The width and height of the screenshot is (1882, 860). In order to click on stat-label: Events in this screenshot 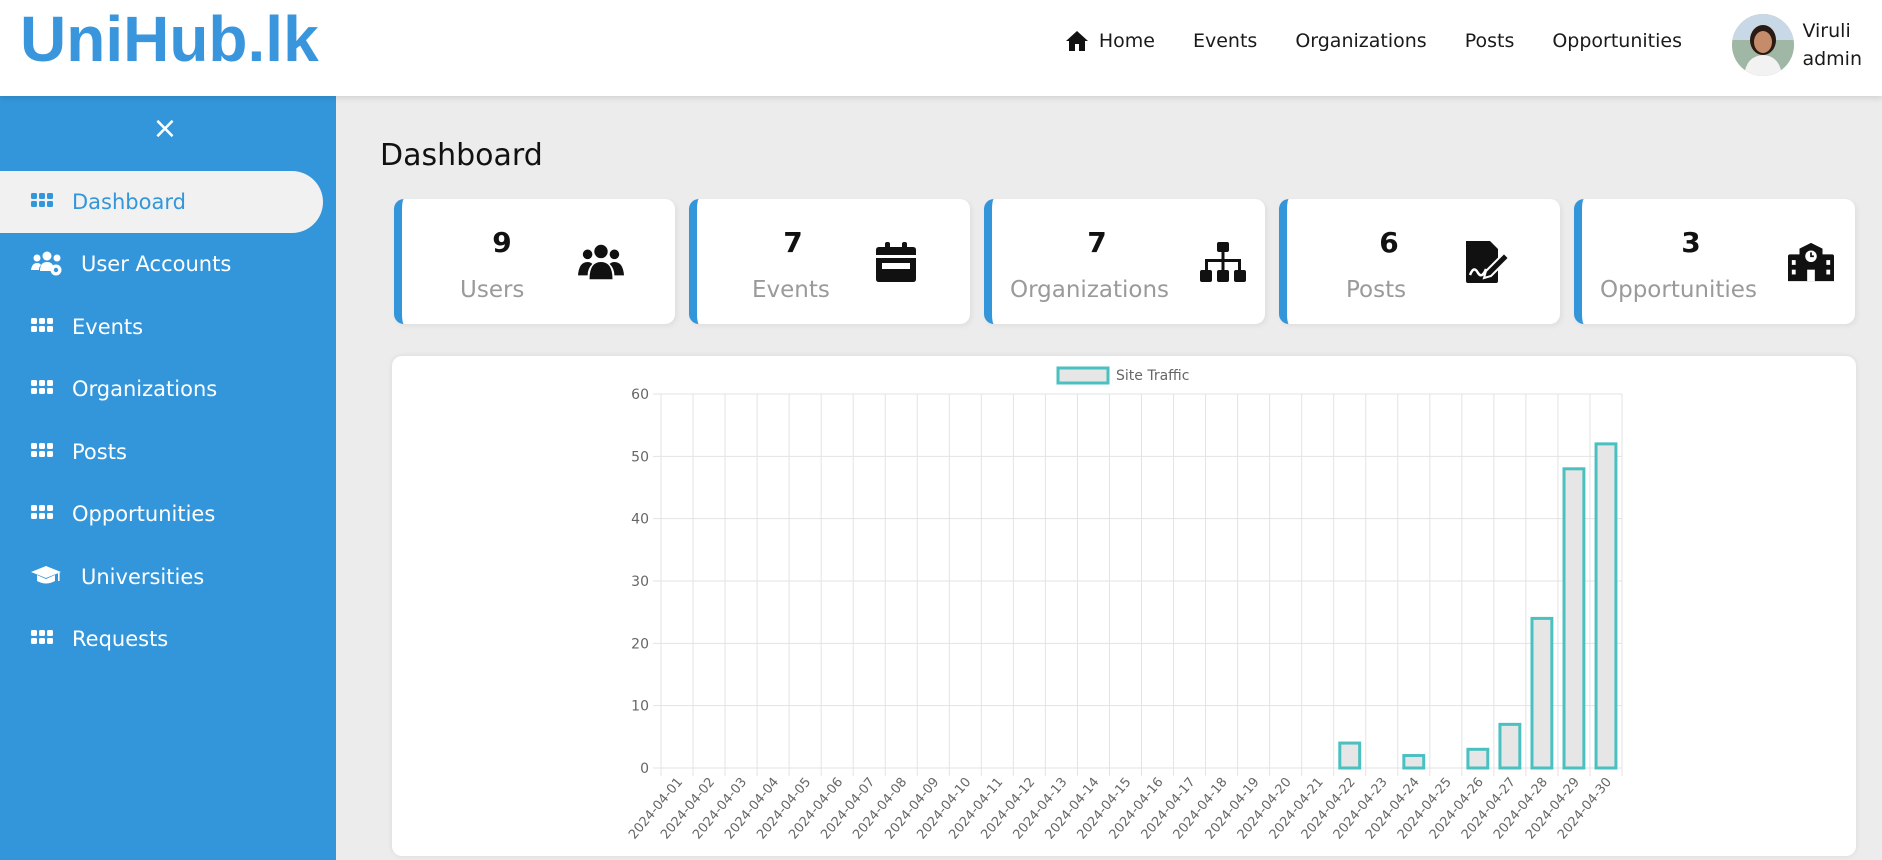, I will do `click(791, 290)`.